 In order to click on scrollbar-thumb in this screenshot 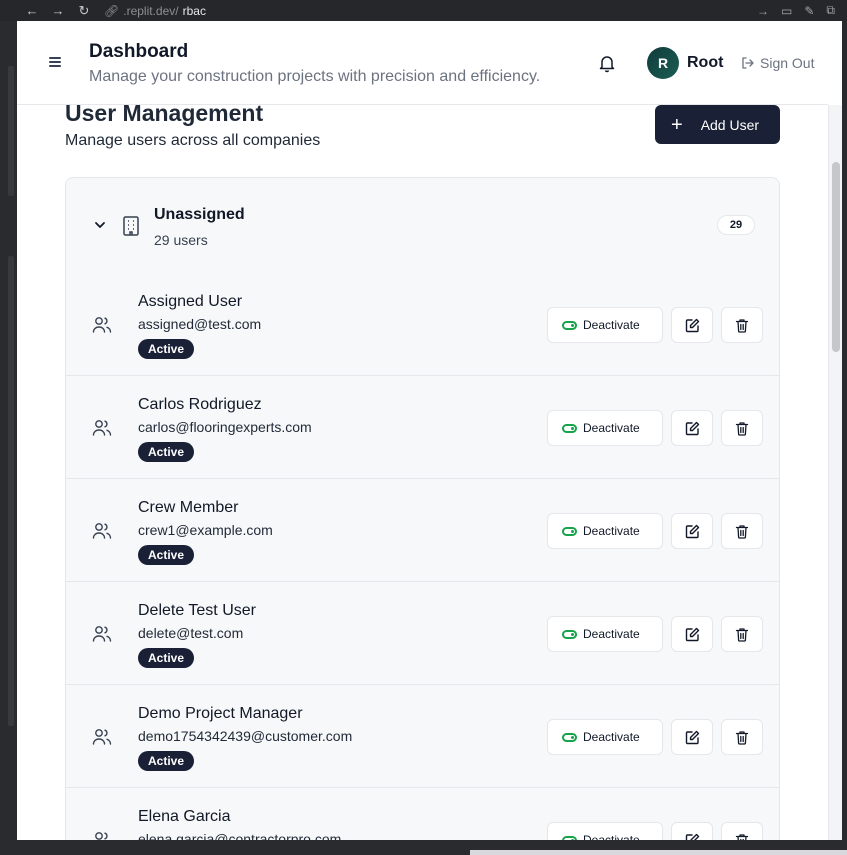, I will do `click(836, 257)`.